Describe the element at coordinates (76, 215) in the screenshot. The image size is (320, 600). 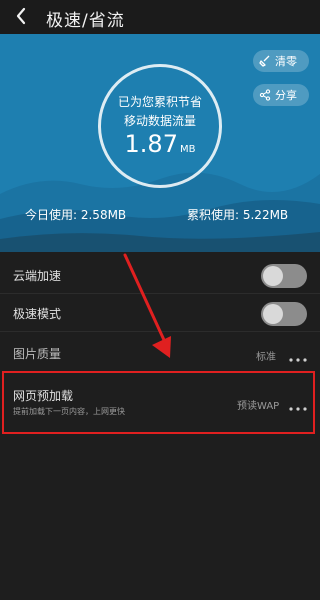
I see `today-usage: 今日使用: 2.58MB` at that location.